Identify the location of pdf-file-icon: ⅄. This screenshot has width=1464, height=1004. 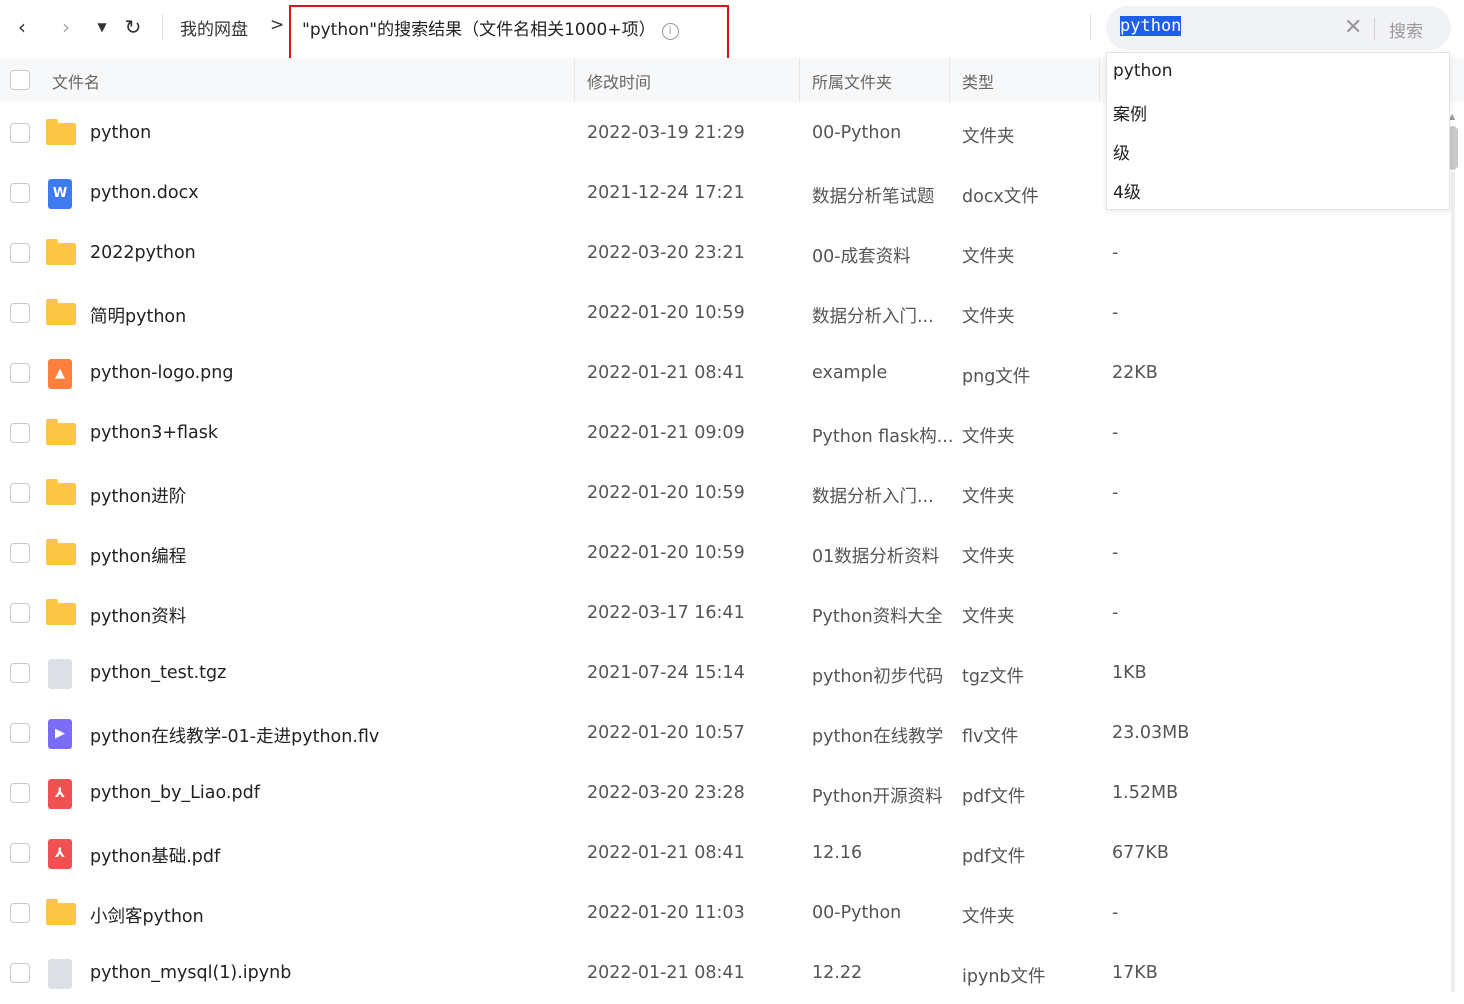
(61, 794).